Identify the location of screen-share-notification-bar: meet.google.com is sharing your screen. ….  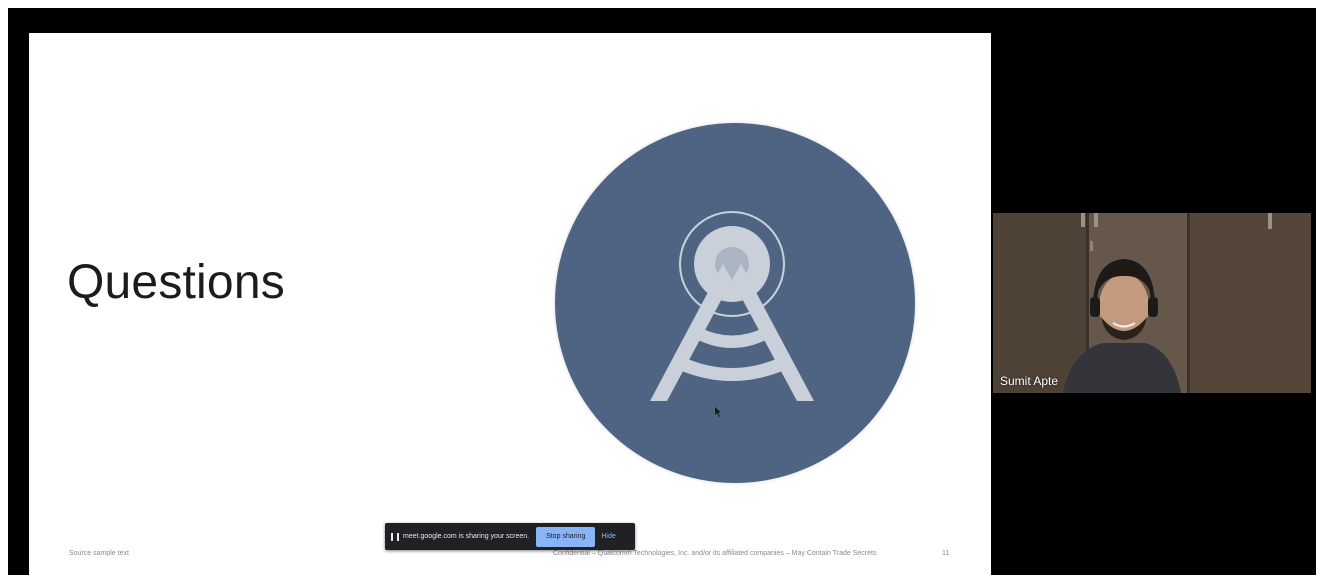
(510, 536).